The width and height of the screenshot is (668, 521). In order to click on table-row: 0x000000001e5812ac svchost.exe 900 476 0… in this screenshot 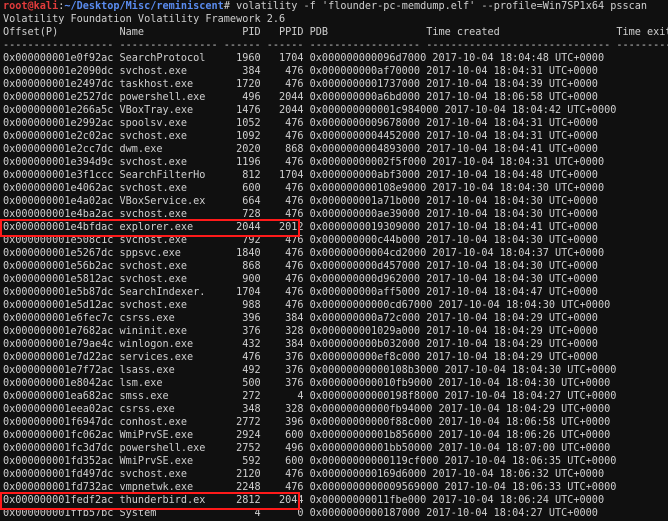, I will do `click(300, 279)`.